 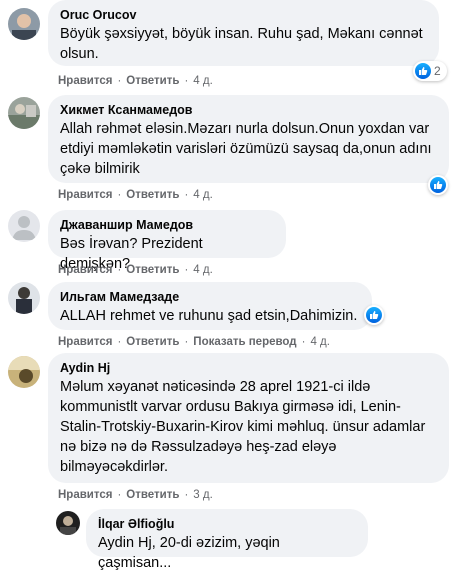 What do you see at coordinates (210, 297) in the screenshot?
I see `comment-author: Ильгам Мамедзаде` at bounding box center [210, 297].